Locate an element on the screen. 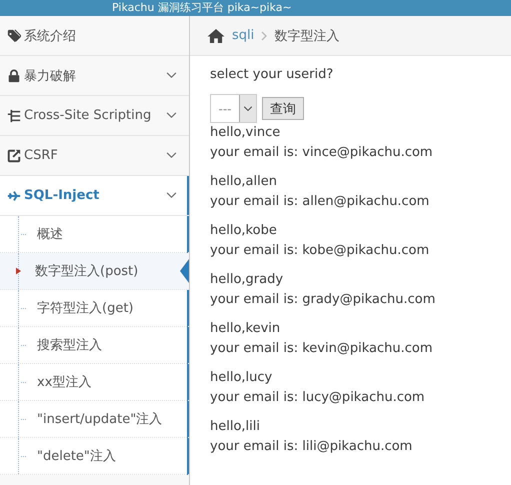 This screenshot has height=485, width=511. caret-right-icon is located at coordinates (18, 271).